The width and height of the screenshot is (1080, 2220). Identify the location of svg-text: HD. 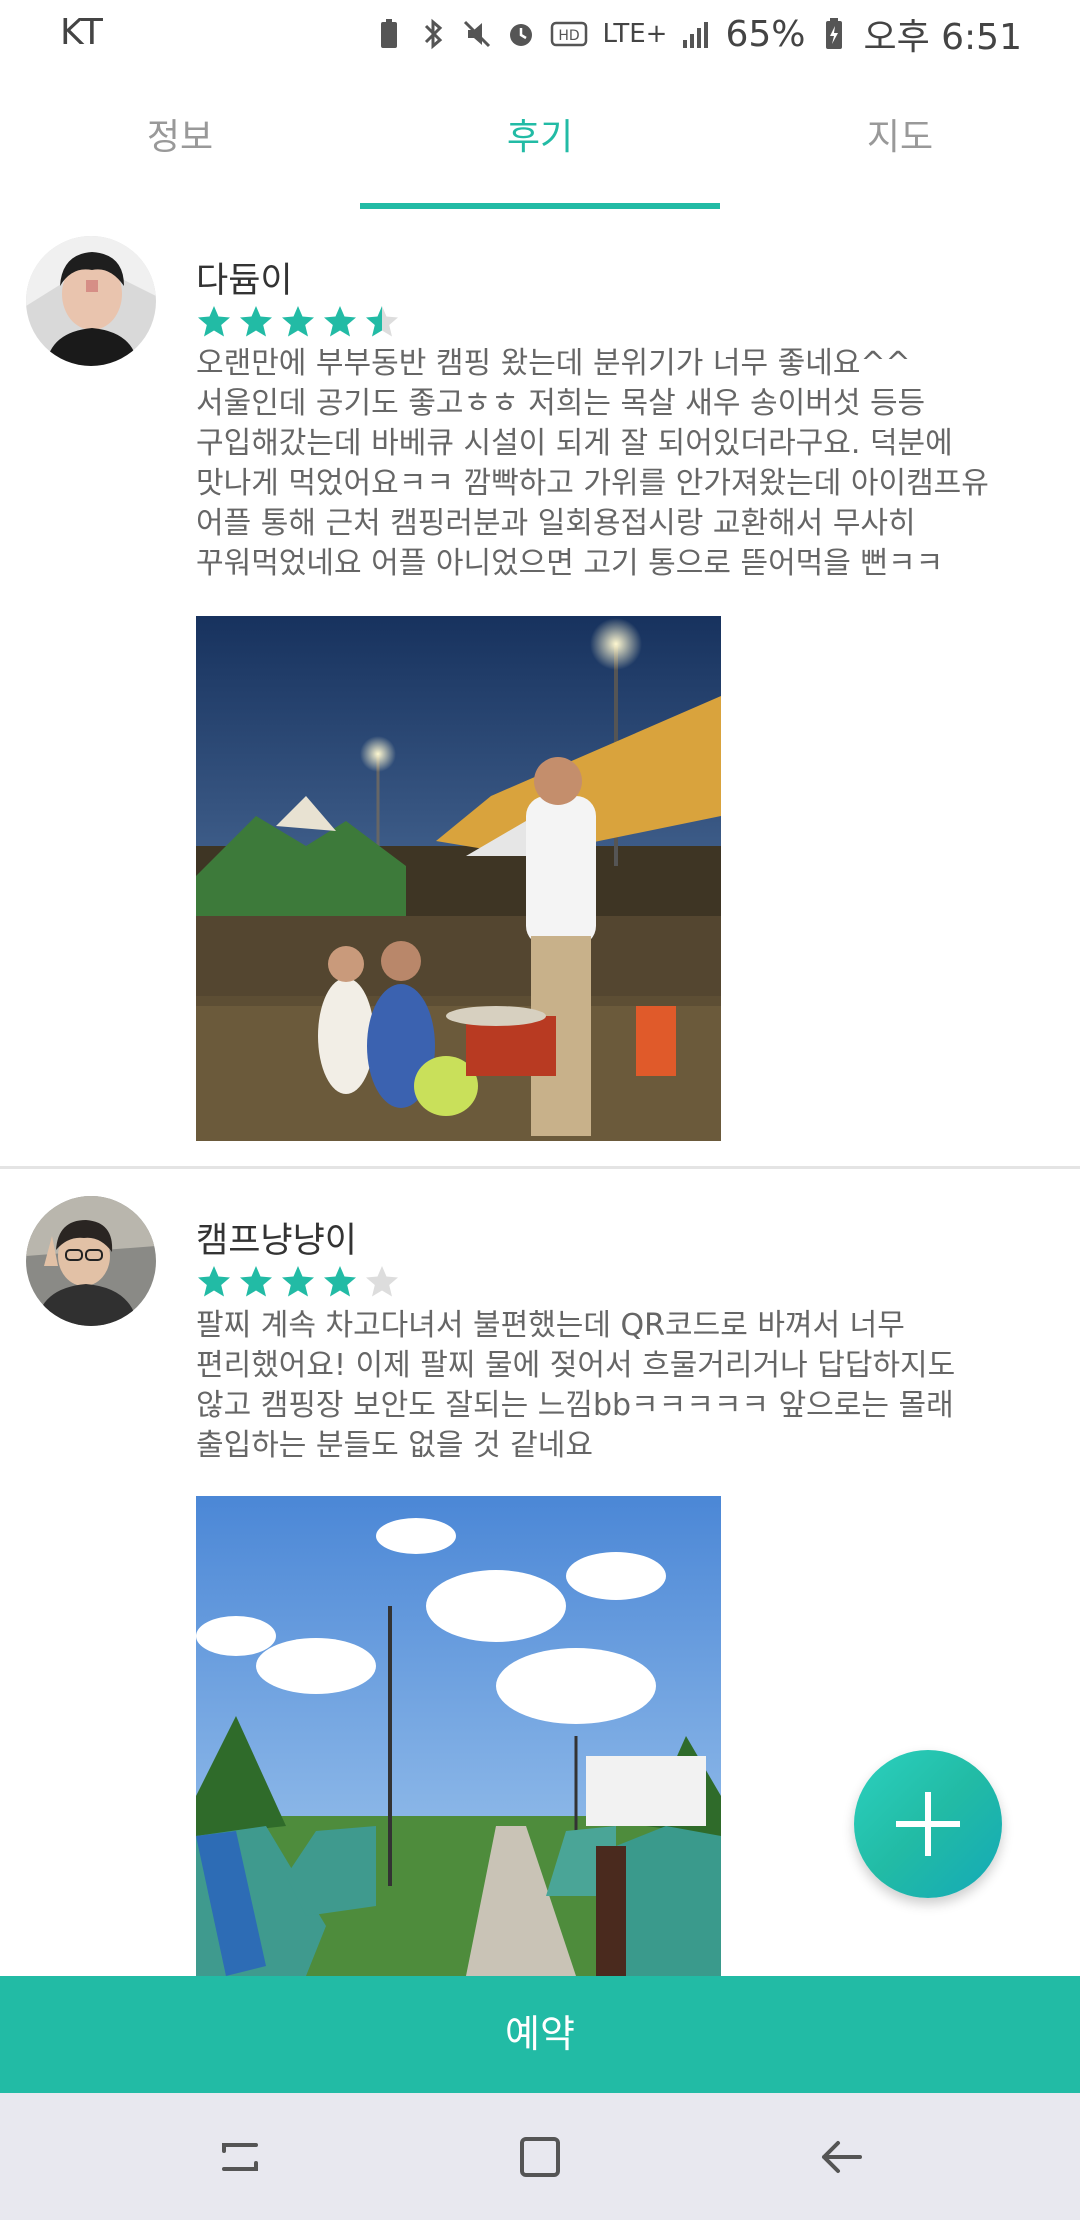
(569, 36).